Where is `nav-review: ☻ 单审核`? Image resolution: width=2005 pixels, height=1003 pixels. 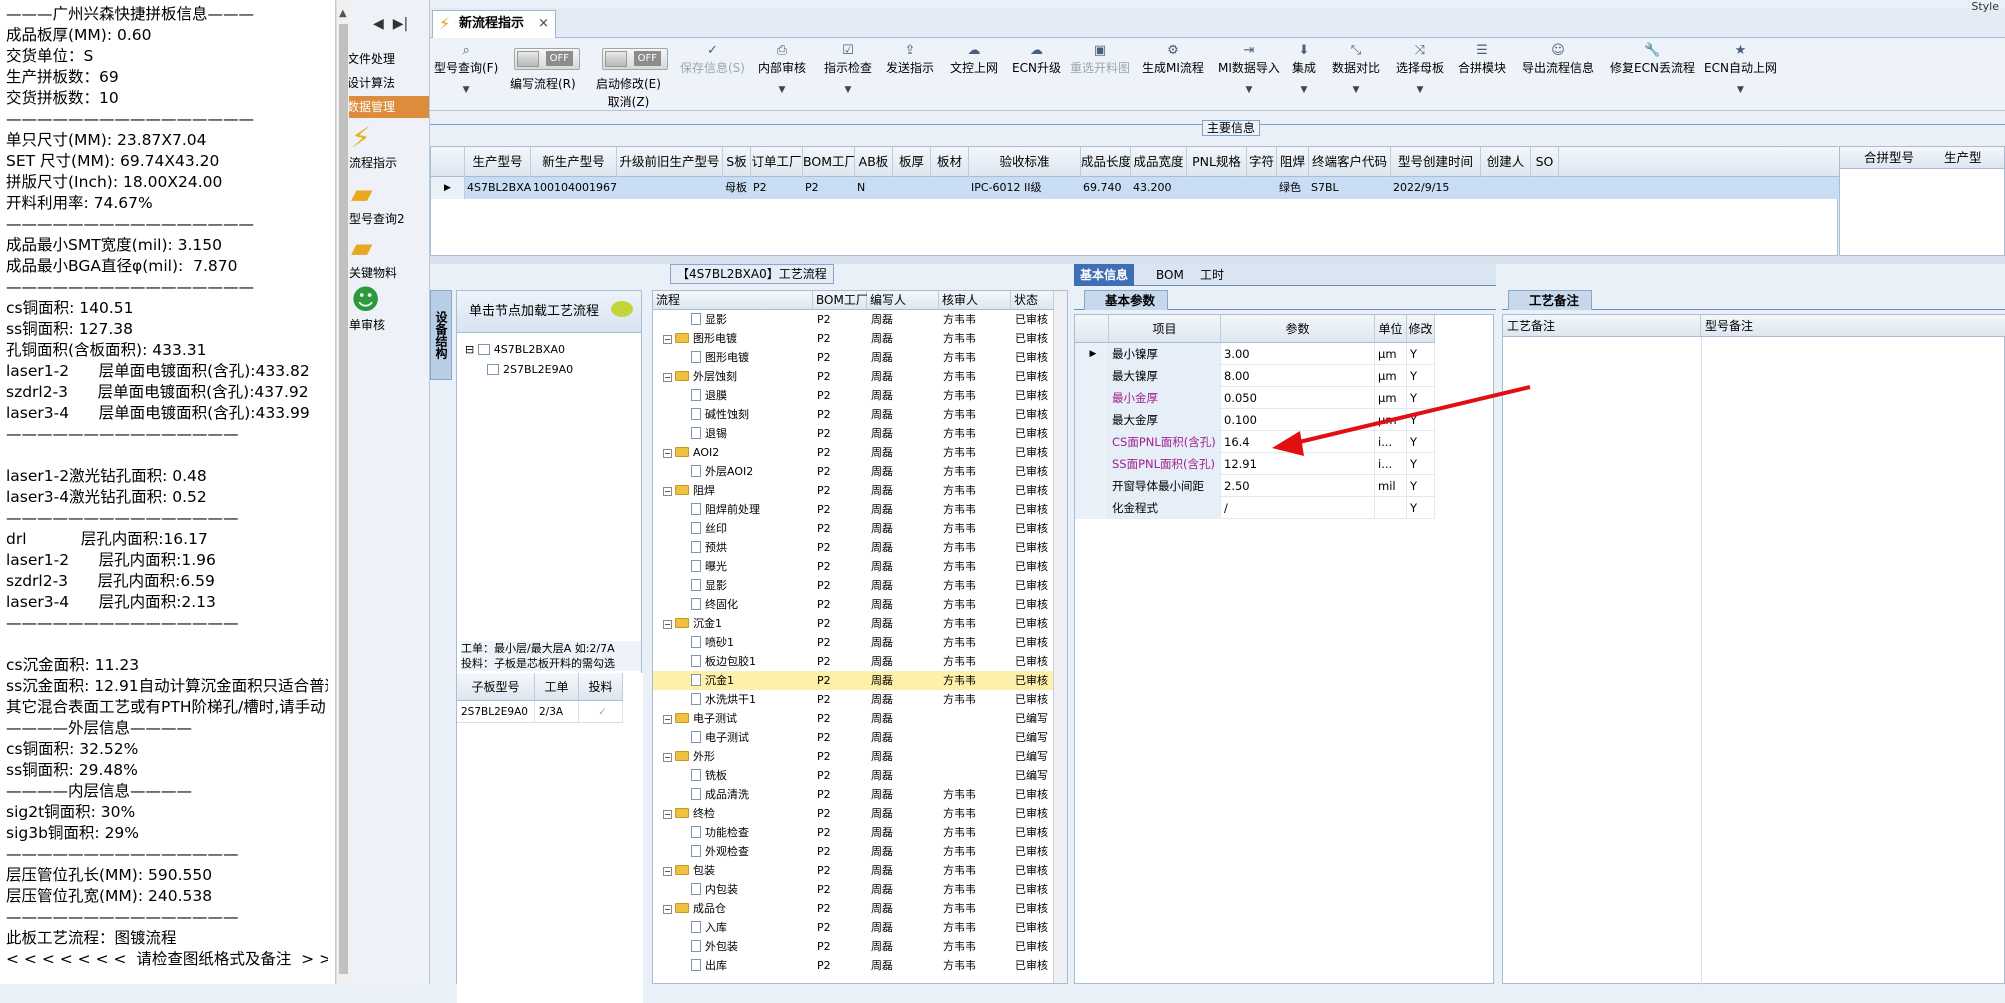
nav-review: ☻ 单审核 is located at coordinates (389, 308).